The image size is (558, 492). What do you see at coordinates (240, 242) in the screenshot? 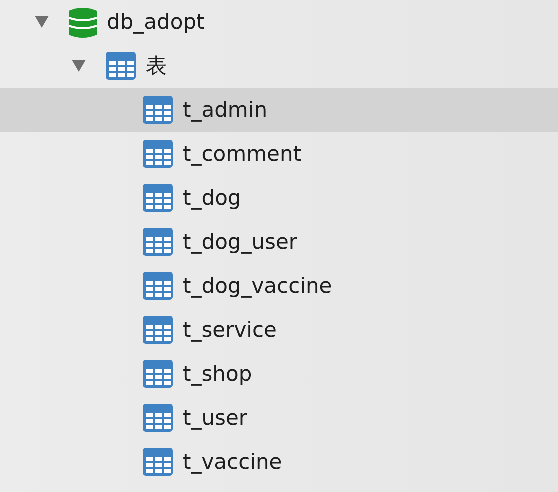
I see `item-label: t_dog_user` at bounding box center [240, 242].